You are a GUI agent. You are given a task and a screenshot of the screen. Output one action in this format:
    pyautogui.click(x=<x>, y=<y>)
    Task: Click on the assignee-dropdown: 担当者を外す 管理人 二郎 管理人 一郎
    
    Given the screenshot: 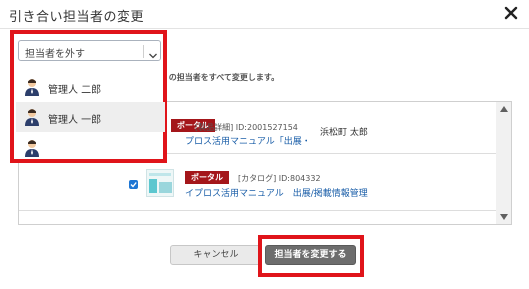 What is the action you would take?
    pyautogui.click(x=88, y=96)
    